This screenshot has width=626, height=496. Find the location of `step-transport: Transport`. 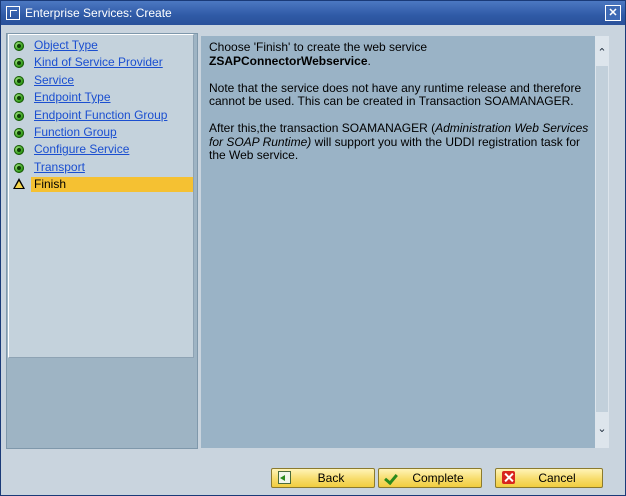

step-transport: Transport is located at coordinates (101, 167).